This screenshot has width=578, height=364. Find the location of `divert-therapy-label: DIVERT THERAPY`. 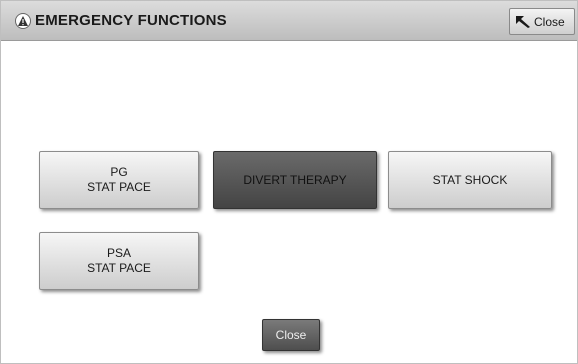

divert-therapy-label: DIVERT THERAPY is located at coordinates (295, 179).